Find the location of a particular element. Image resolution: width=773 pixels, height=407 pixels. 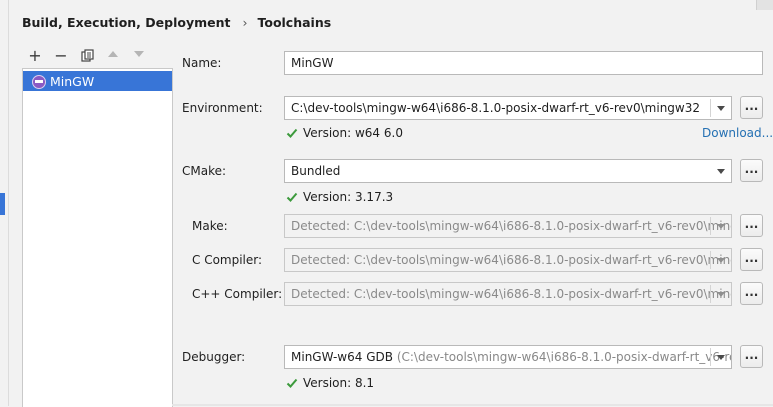

cmake-status: Version: 3.17.3 is located at coordinates (339, 197).